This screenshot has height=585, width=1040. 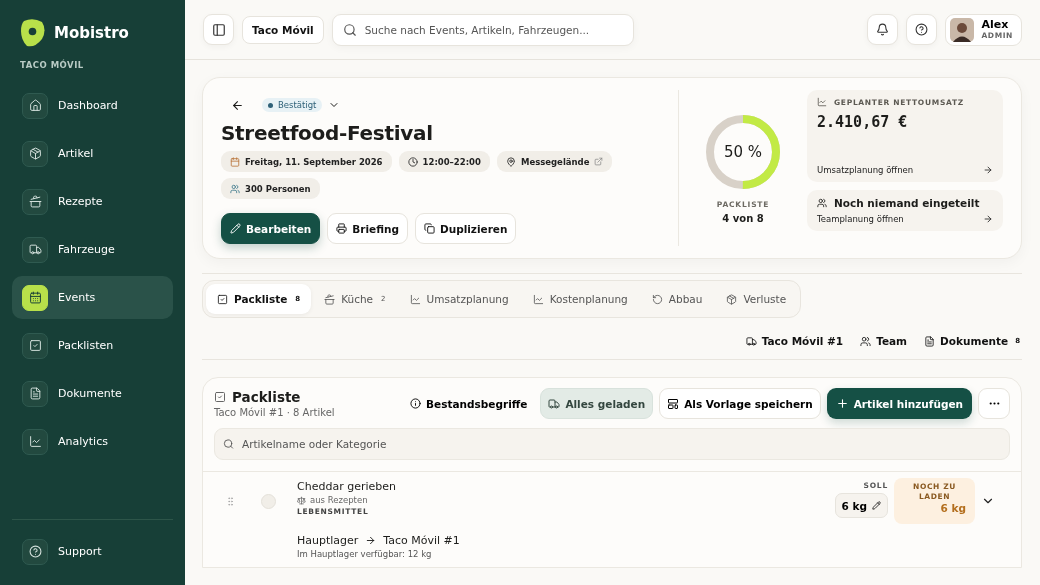 I want to click on plus-icon, so click(x=842, y=403).